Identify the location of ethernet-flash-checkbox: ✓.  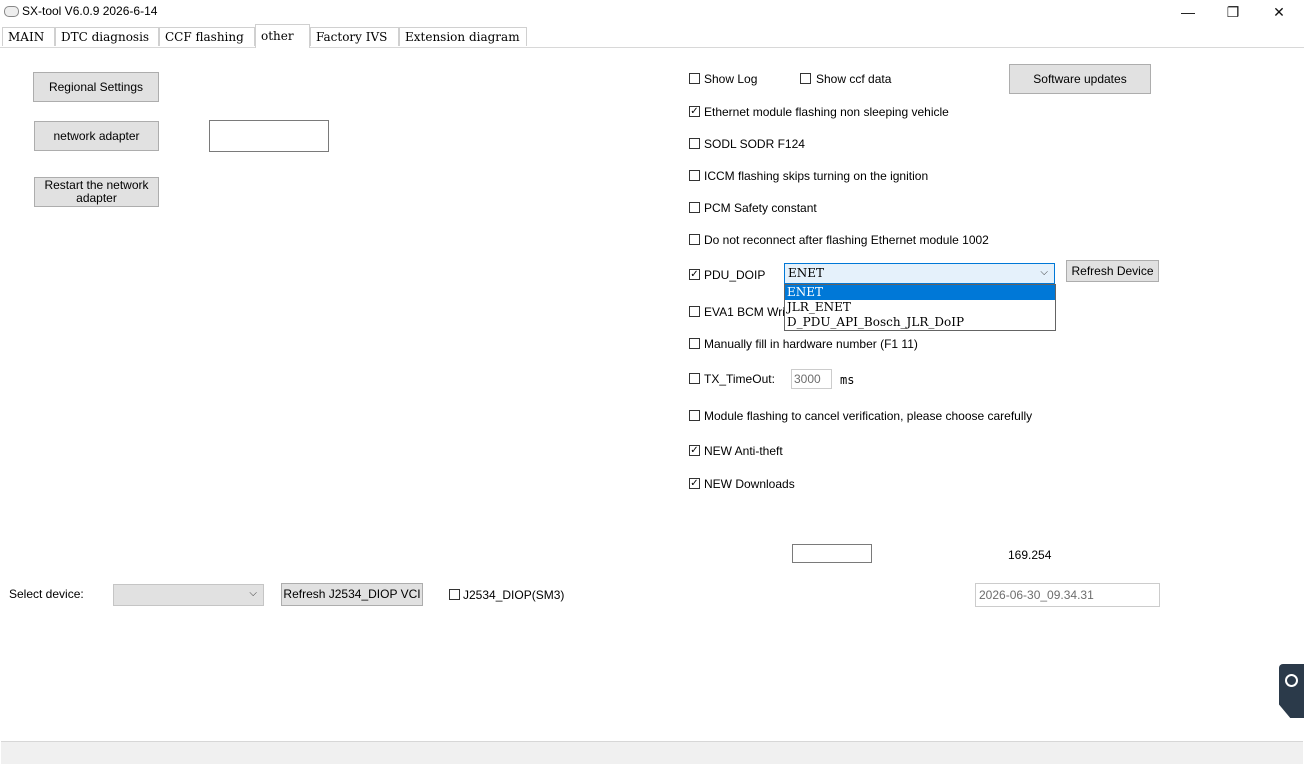
(694, 111).